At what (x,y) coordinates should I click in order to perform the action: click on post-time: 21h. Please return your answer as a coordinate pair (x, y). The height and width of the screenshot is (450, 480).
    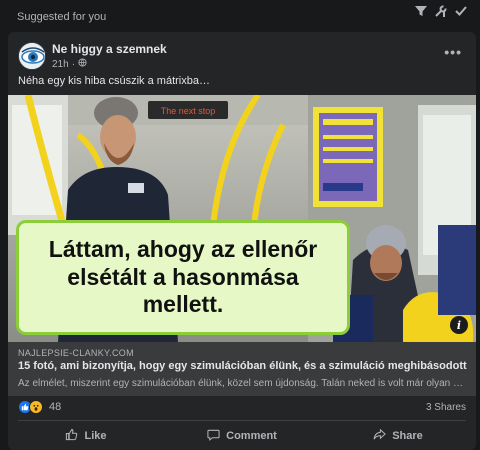
    Looking at the image, I should click on (60, 64).